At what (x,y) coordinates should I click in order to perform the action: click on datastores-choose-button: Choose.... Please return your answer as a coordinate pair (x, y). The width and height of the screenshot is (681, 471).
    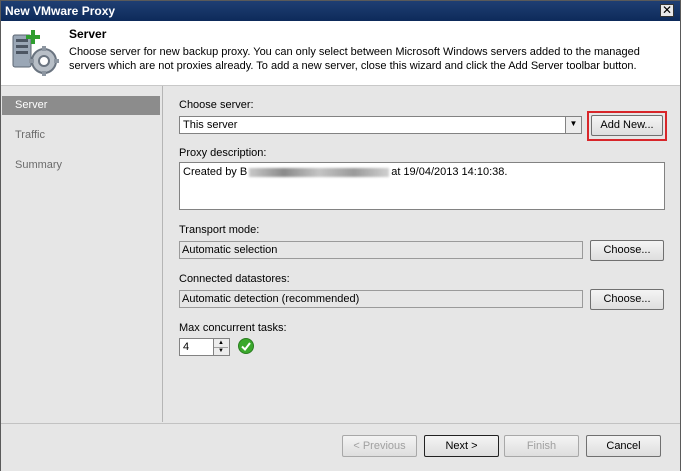
    Looking at the image, I should click on (627, 299).